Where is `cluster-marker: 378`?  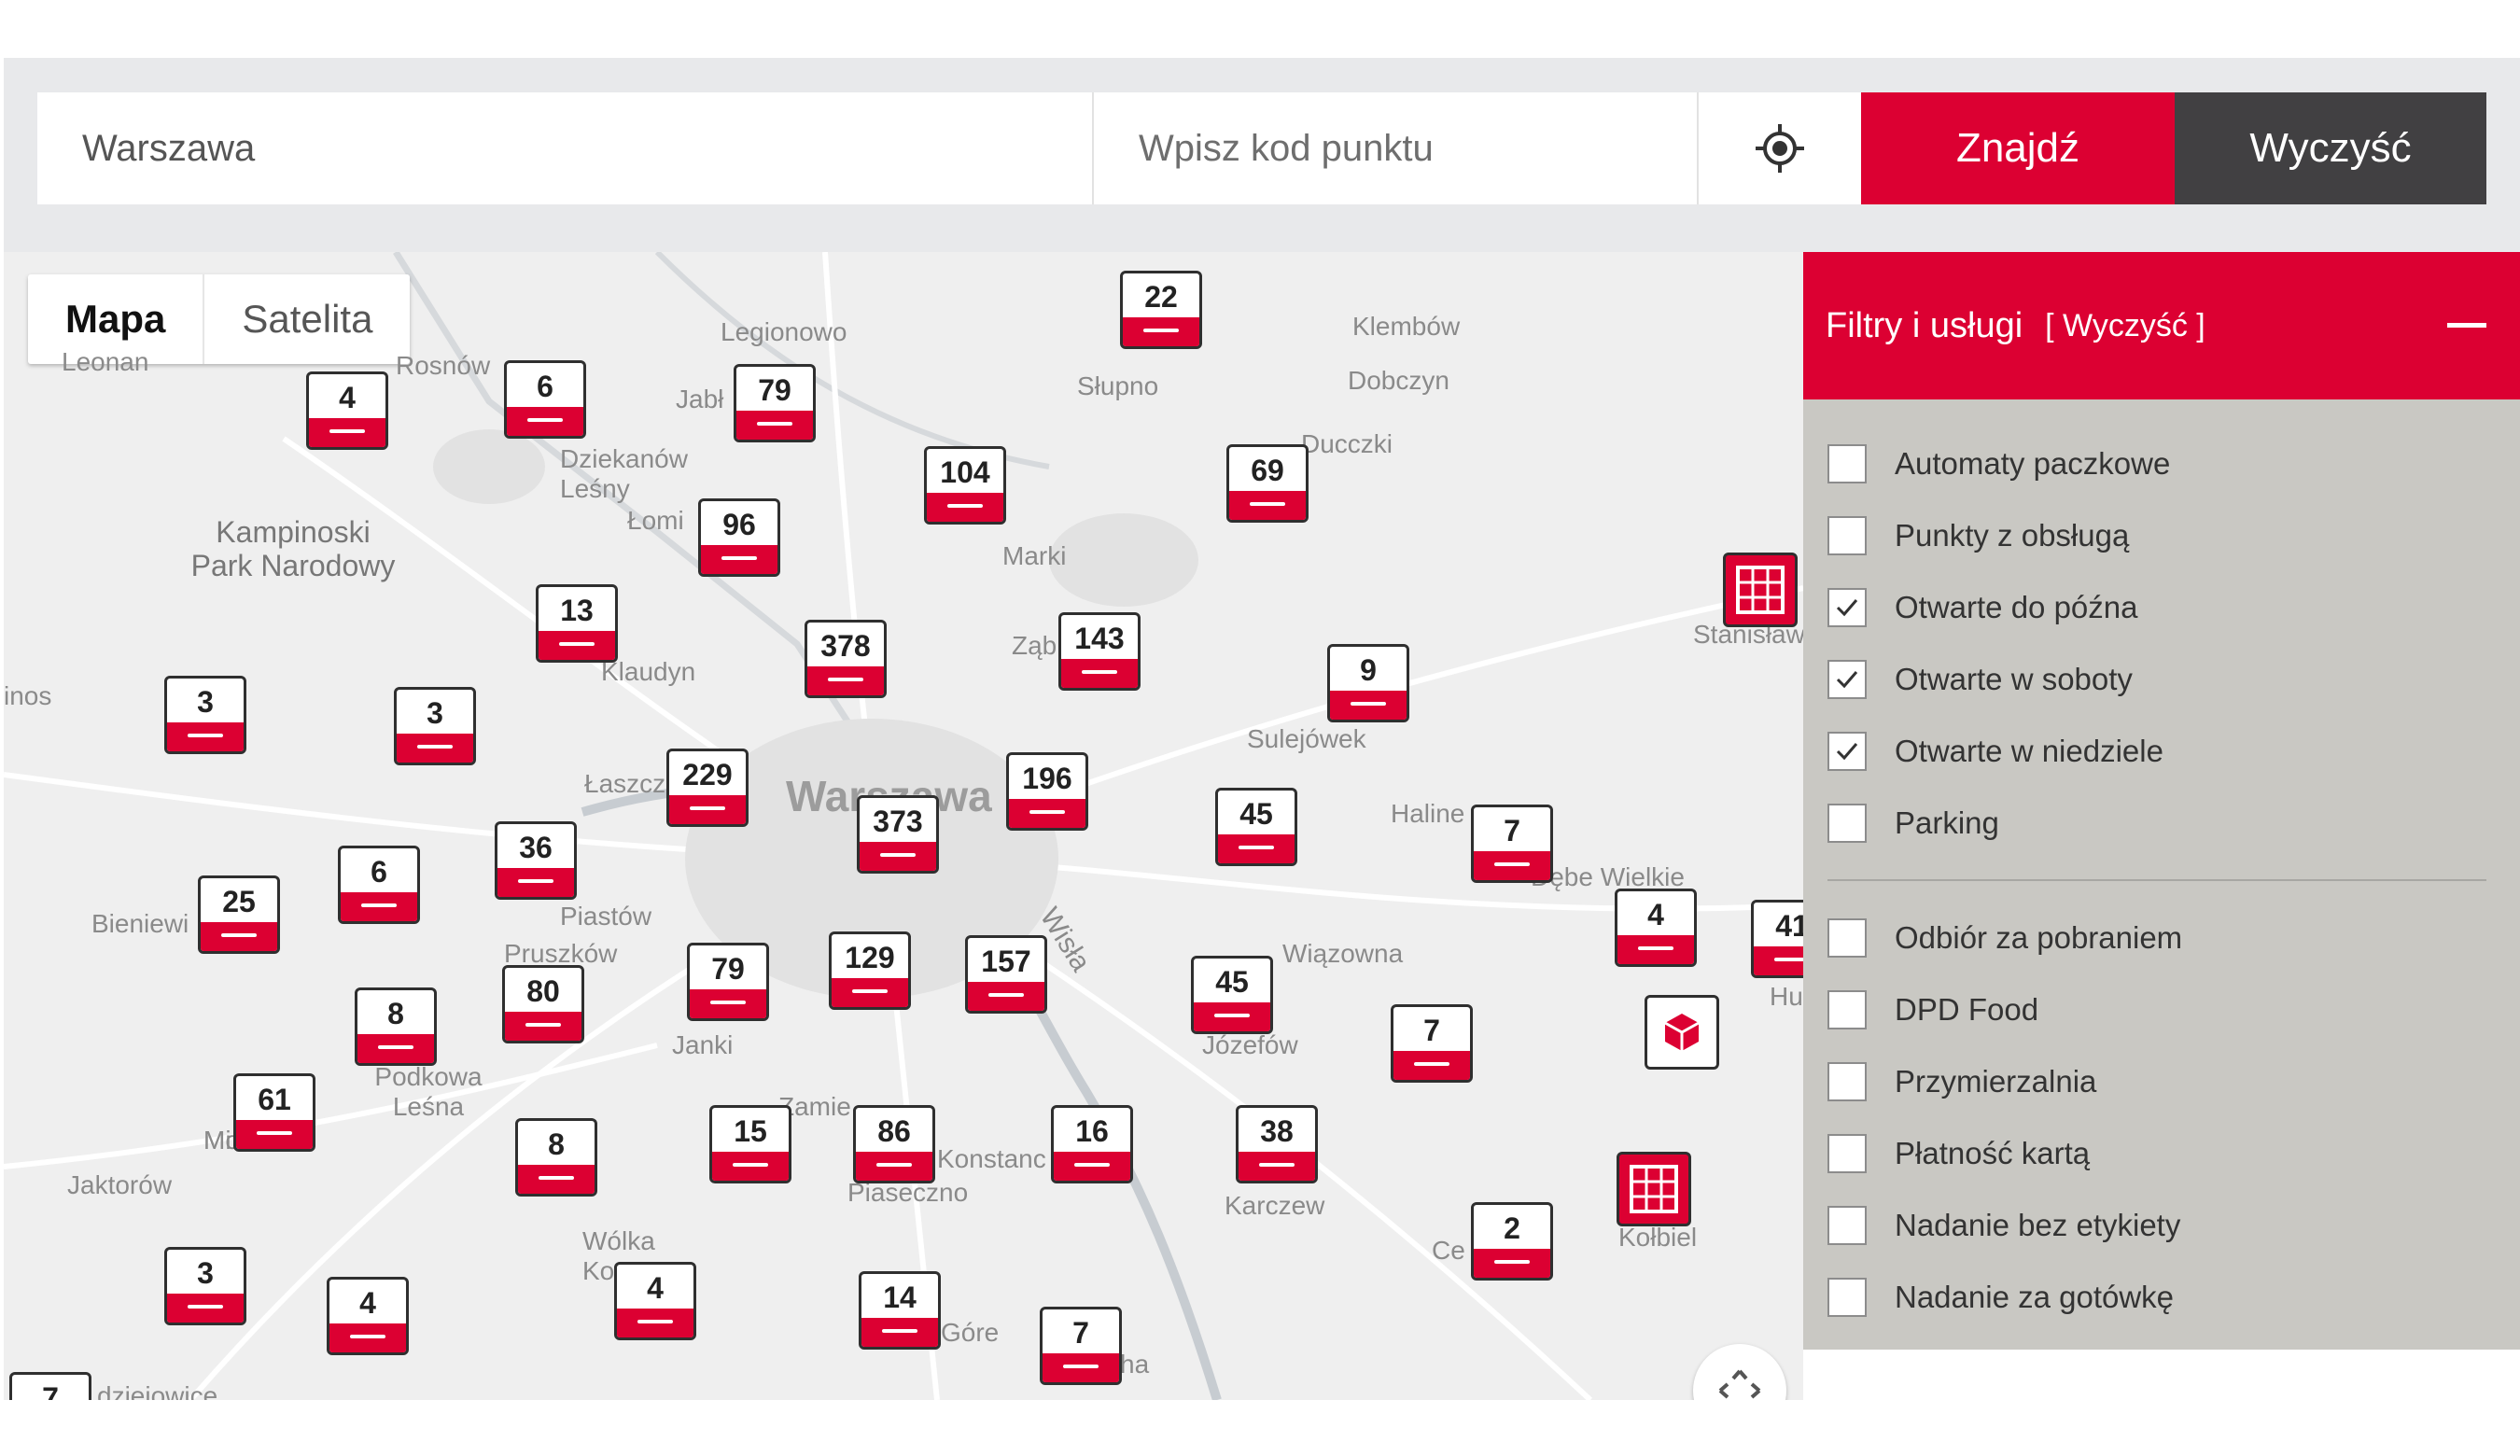
cluster-marker: 378 is located at coordinates (846, 659).